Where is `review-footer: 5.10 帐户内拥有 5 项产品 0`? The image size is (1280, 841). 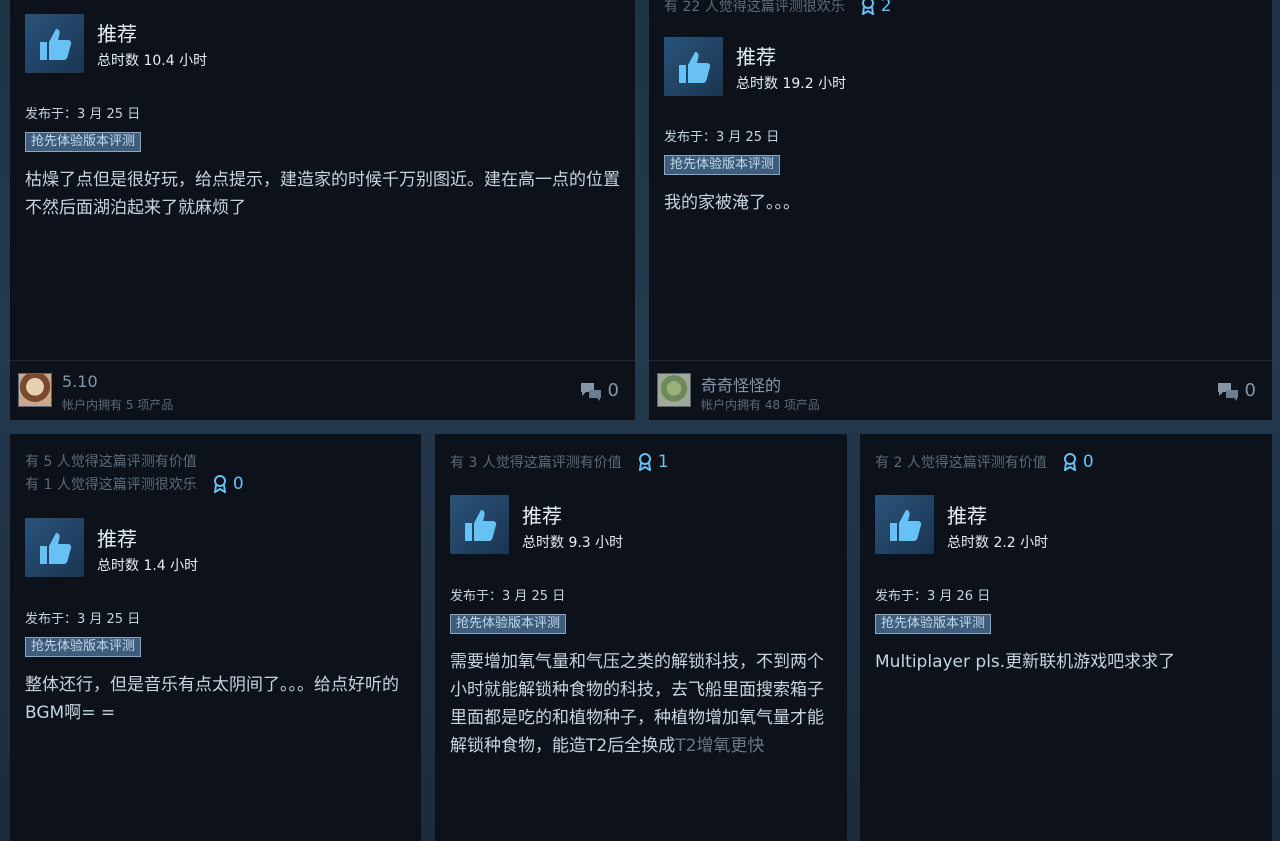
review-footer: 5.10 帐户内拥有 5 项产品 0 is located at coordinates (322, 390).